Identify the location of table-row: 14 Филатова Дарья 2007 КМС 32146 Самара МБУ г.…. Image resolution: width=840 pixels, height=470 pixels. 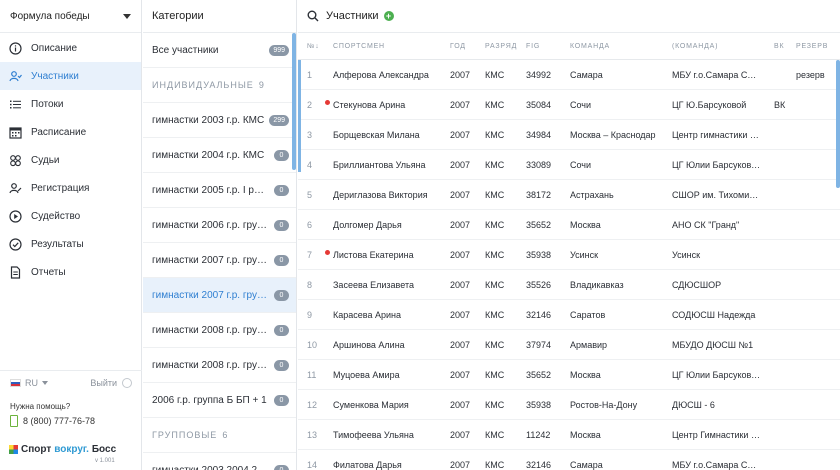
(569, 460).